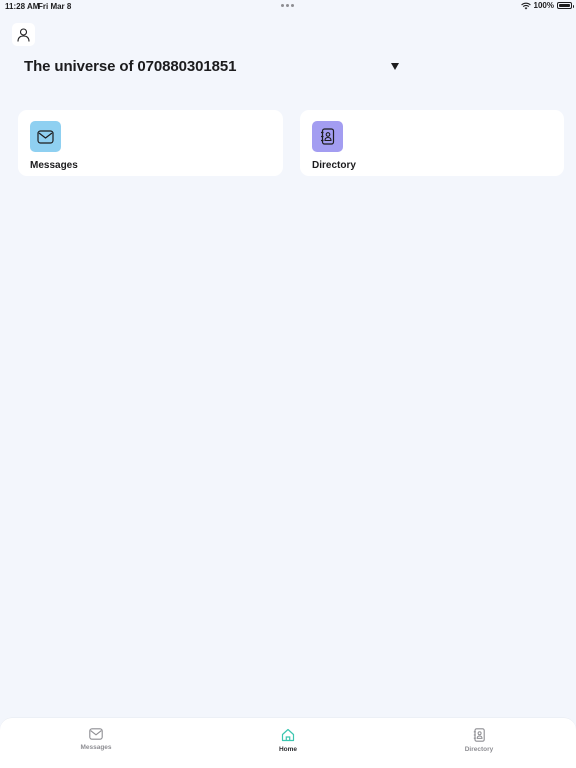  Describe the element at coordinates (288, 735) in the screenshot. I see `house-icon` at that location.